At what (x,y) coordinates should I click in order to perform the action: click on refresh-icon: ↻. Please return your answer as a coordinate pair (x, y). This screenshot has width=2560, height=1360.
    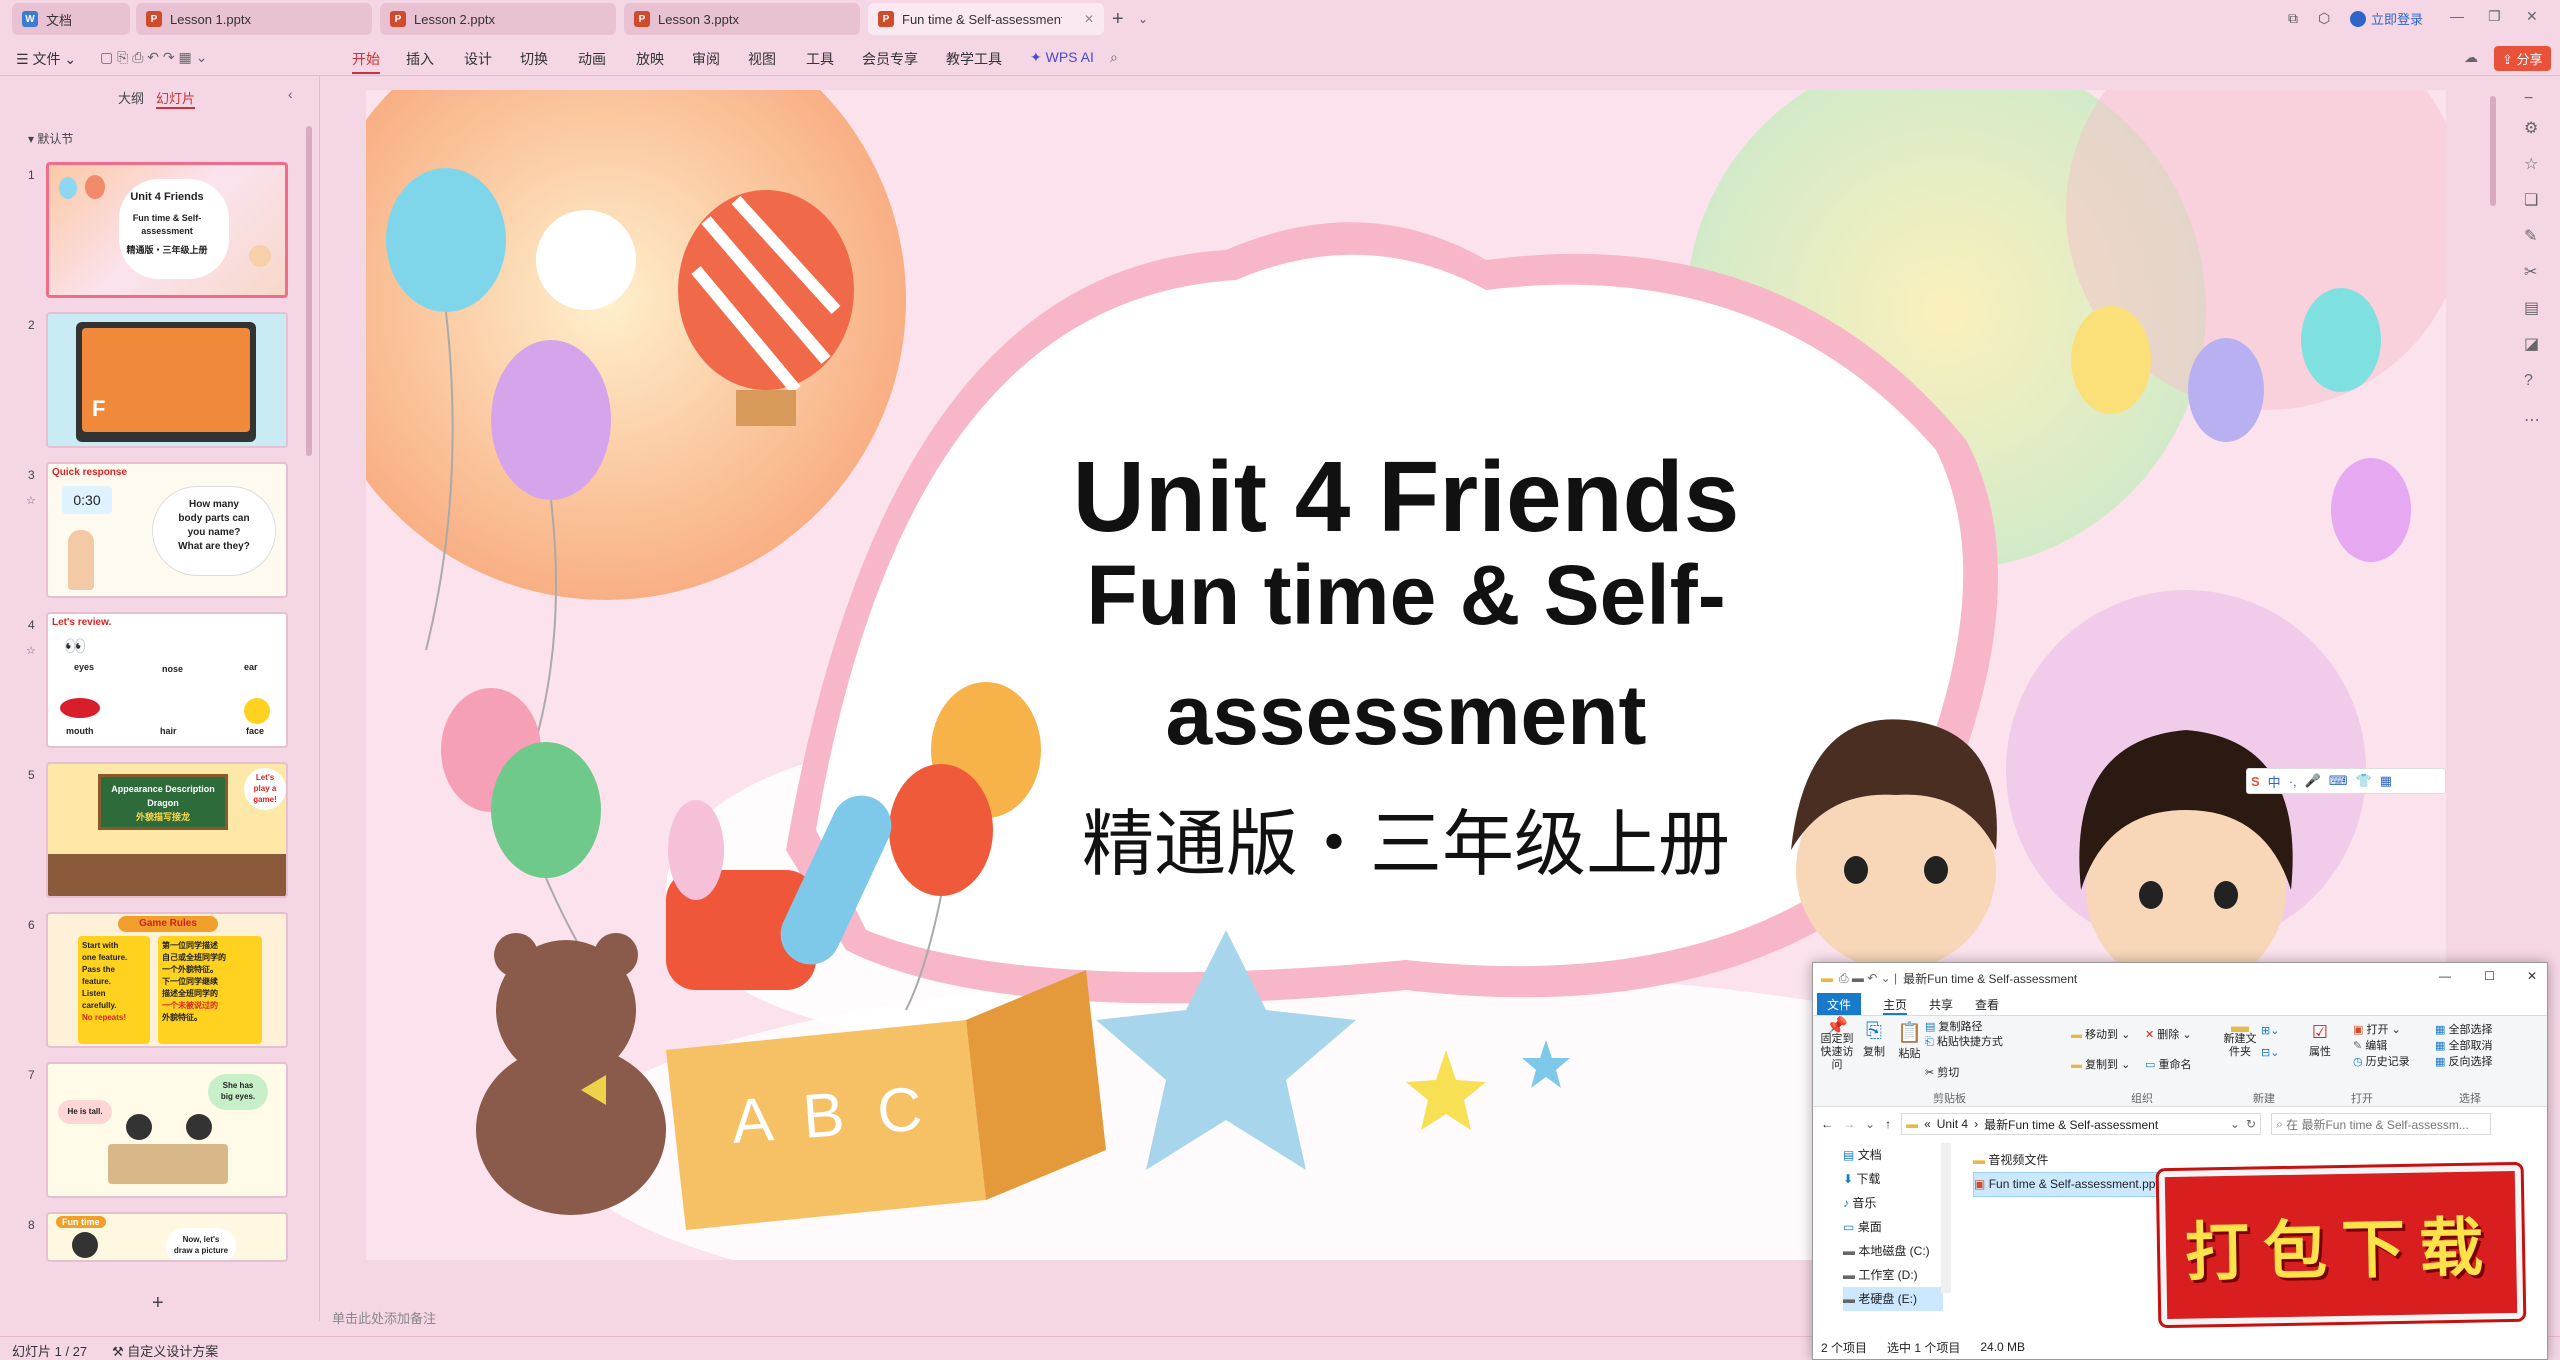
    Looking at the image, I should click on (2253, 1124).